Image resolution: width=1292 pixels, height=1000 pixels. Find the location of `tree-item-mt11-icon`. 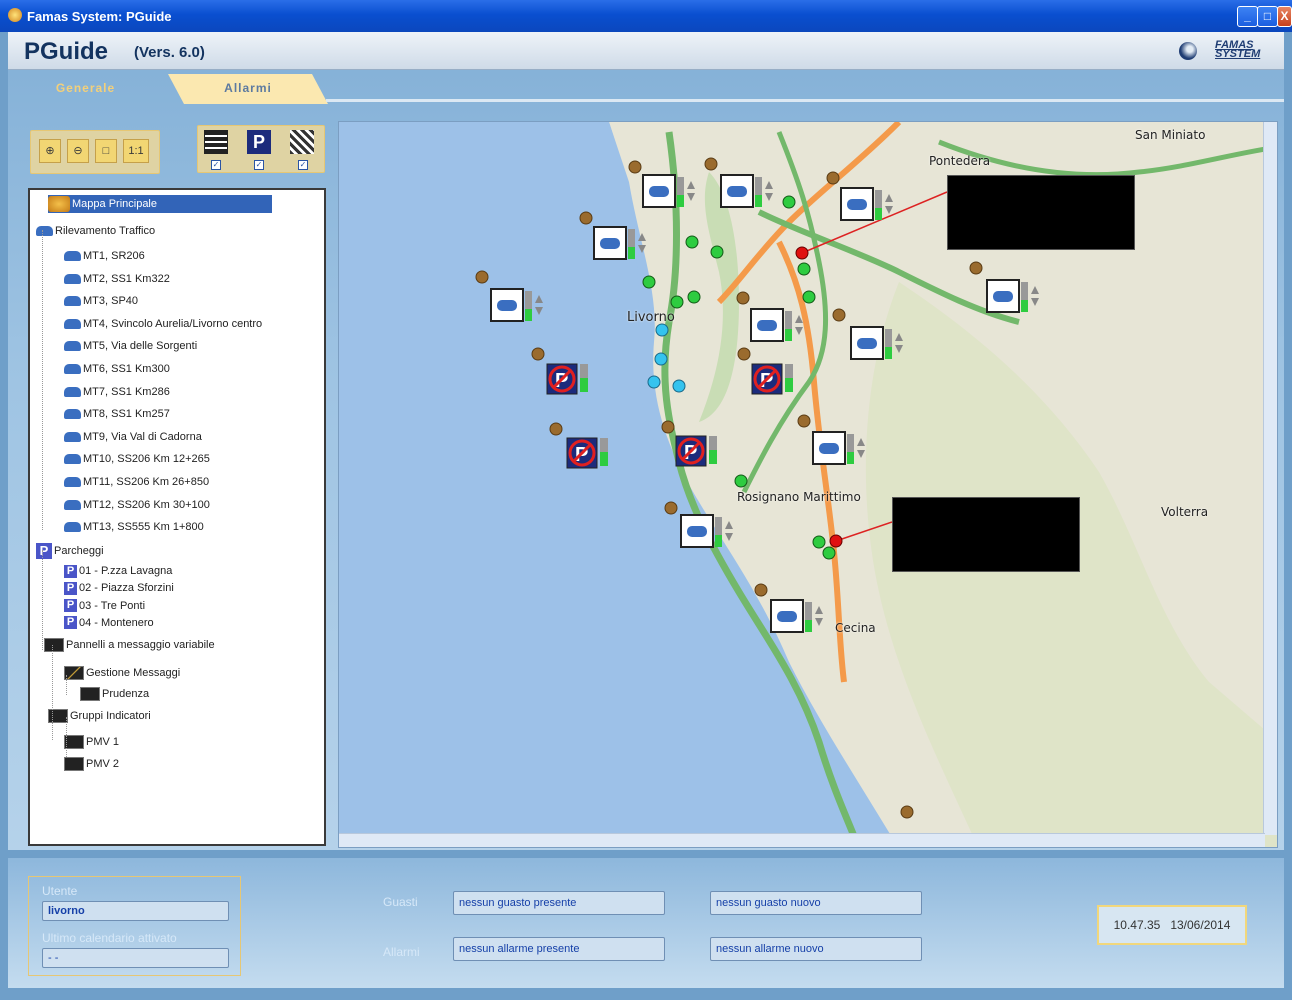

tree-item-mt11-icon is located at coordinates (72, 482).